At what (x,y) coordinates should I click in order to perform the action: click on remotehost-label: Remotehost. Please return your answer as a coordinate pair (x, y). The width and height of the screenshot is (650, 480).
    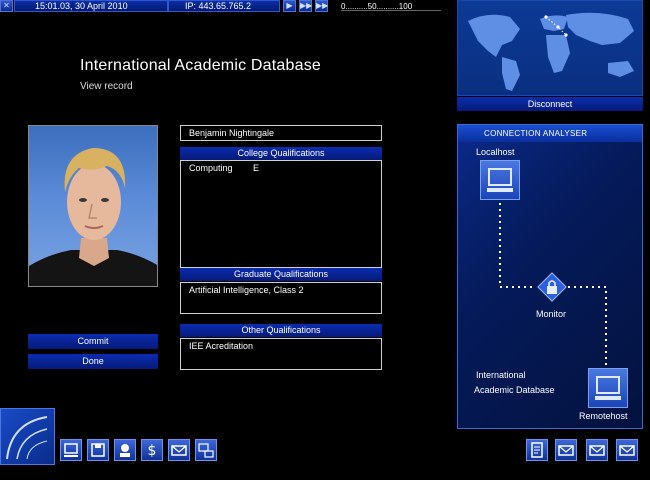
    Looking at the image, I should click on (603, 416).